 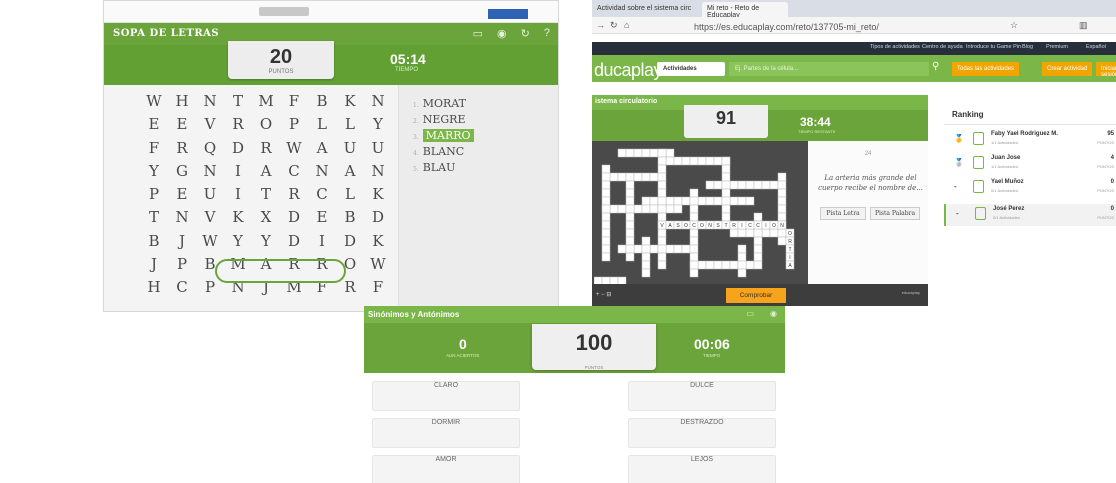 I want to click on top-nav-link: Centro de ayuda, so click(x=942, y=47).